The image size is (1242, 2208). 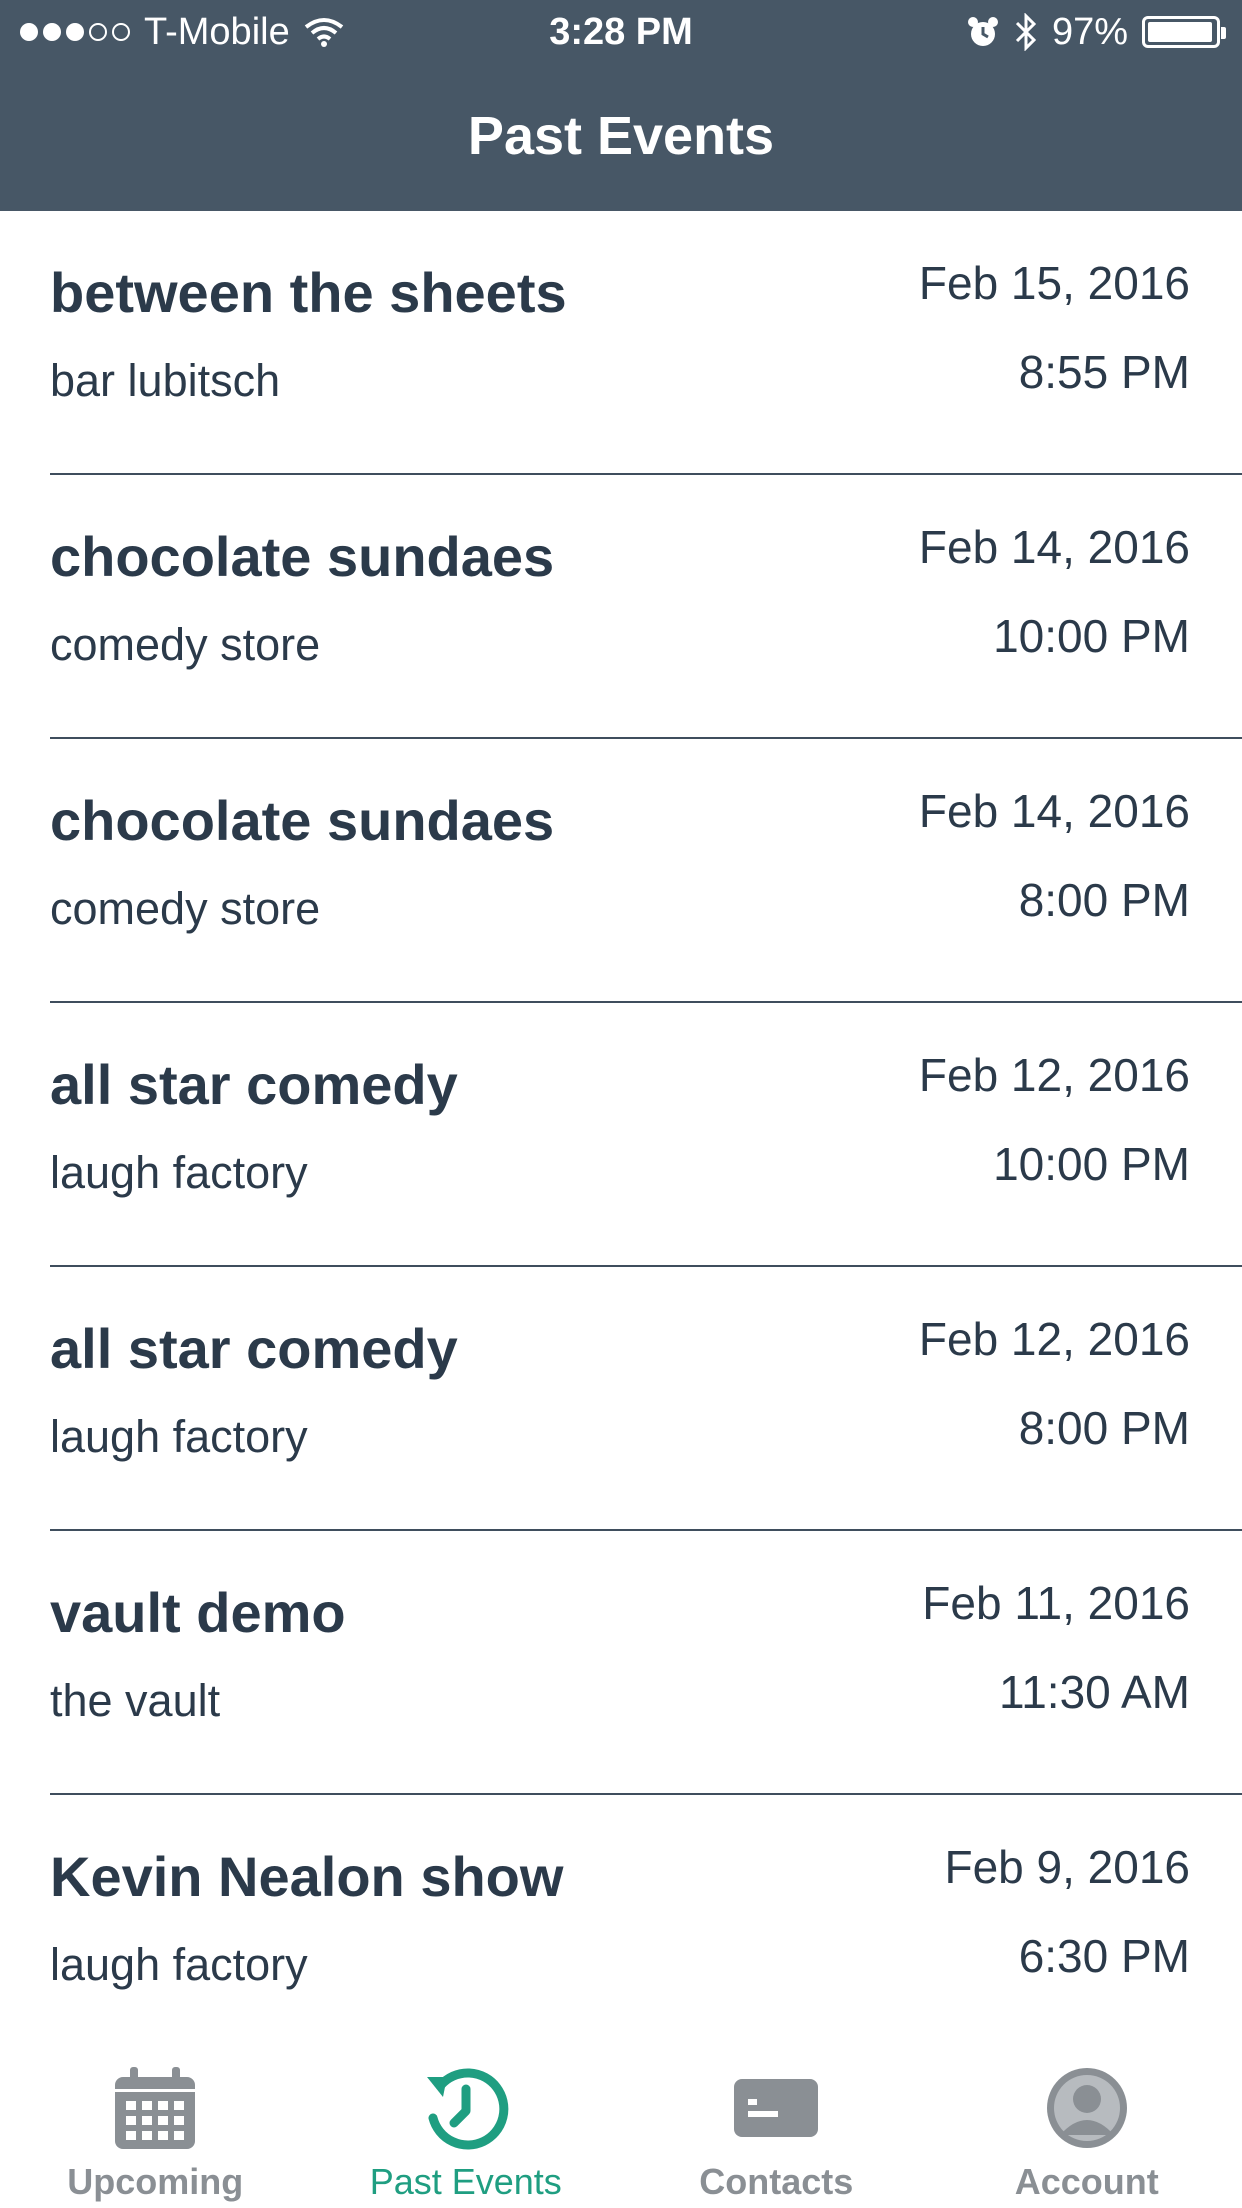 I want to click on event-time: 8:55 PM, so click(x=1104, y=372).